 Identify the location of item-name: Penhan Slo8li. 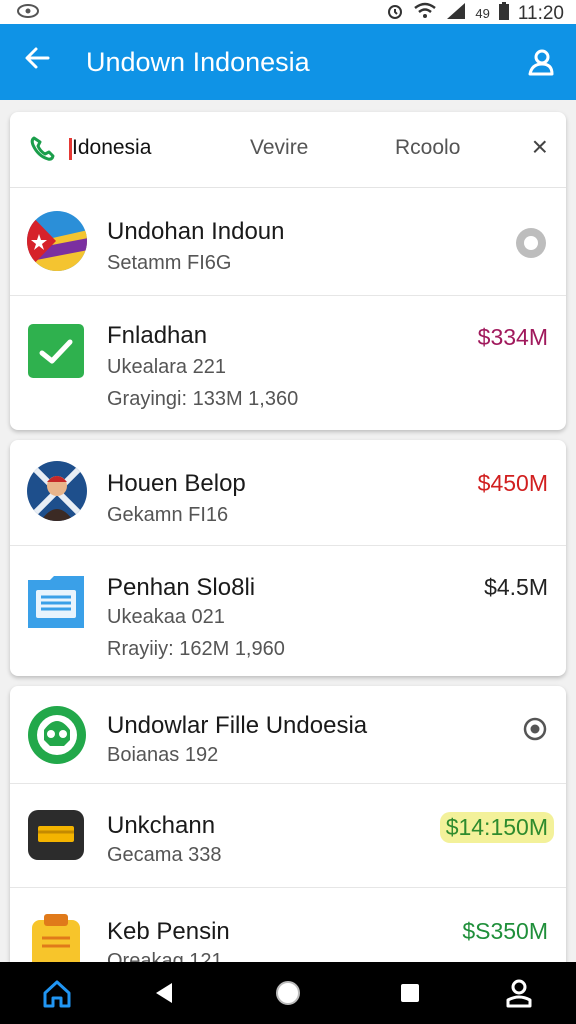
(181, 587).